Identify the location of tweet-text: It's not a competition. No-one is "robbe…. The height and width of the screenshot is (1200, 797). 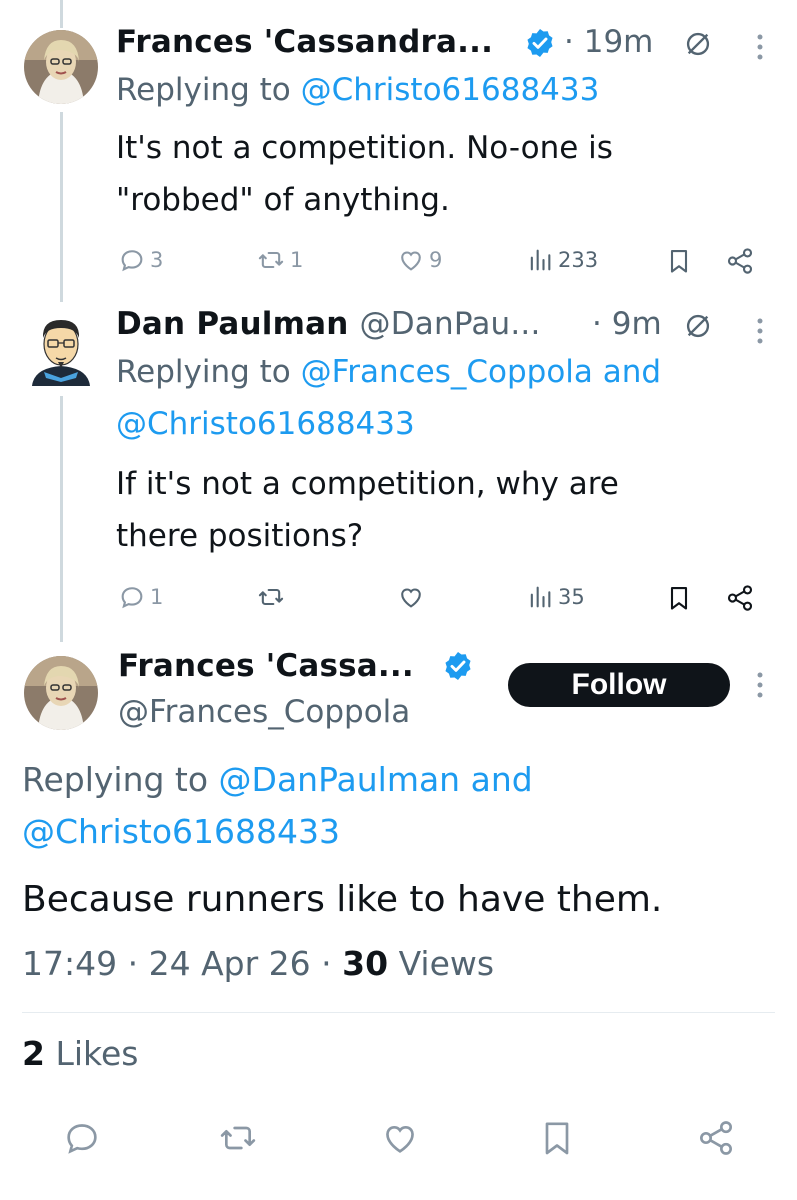
(364, 174).